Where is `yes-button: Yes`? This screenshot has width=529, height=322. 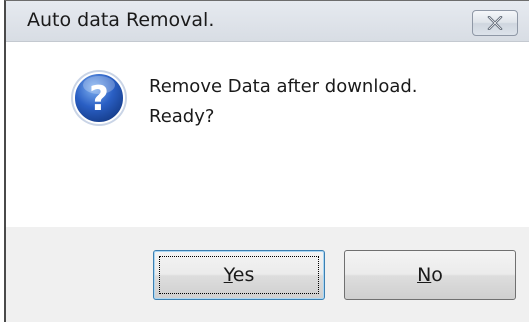 yes-button: Yes is located at coordinates (239, 275).